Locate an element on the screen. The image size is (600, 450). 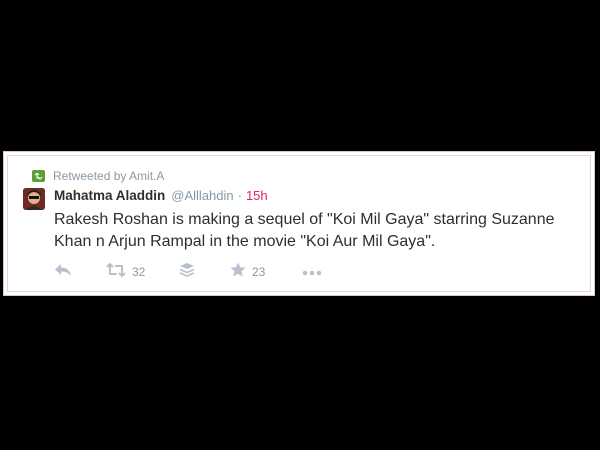
buffer-stack-icon is located at coordinates (187, 272).